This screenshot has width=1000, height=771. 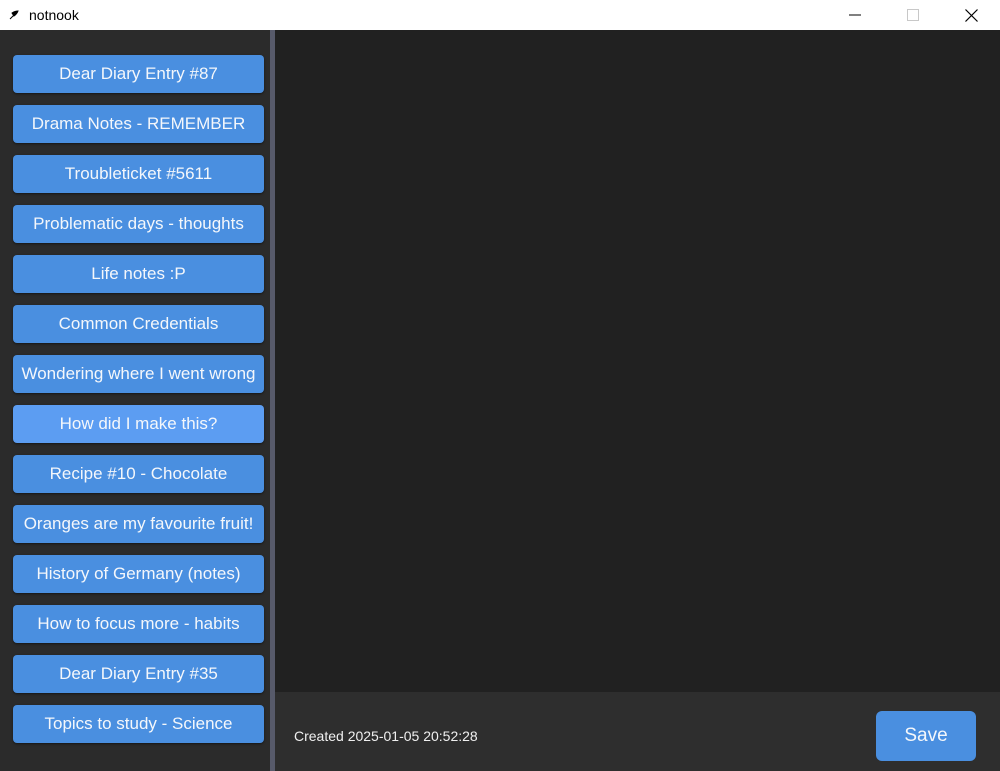 What do you see at coordinates (138, 374) in the screenshot?
I see `note-button: Wondering where I went wrong` at bounding box center [138, 374].